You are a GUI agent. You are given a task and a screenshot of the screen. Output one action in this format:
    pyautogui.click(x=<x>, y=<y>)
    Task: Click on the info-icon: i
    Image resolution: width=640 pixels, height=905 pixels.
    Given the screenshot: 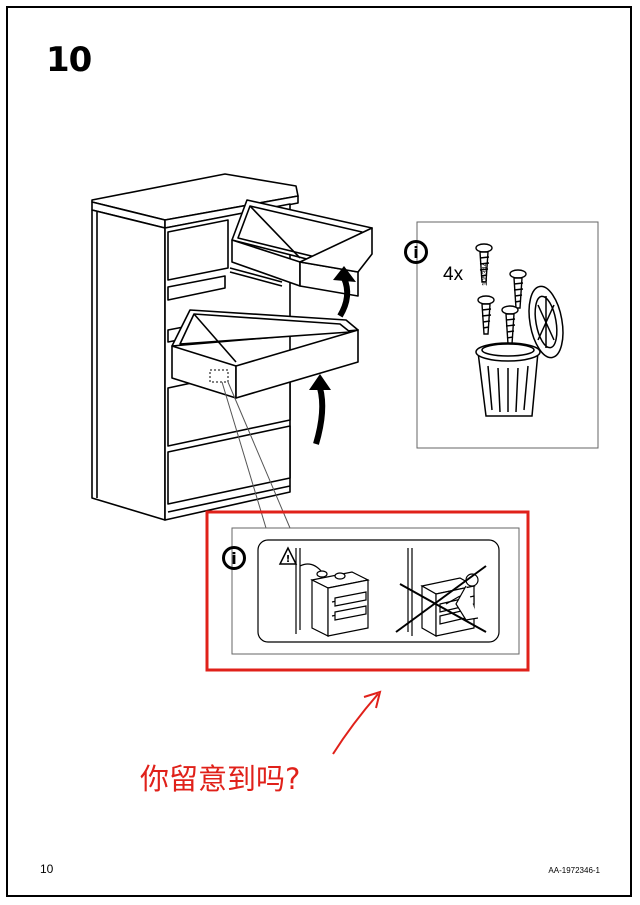 What is the action you would take?
    pyautogui.click(x=416, y=252)
    